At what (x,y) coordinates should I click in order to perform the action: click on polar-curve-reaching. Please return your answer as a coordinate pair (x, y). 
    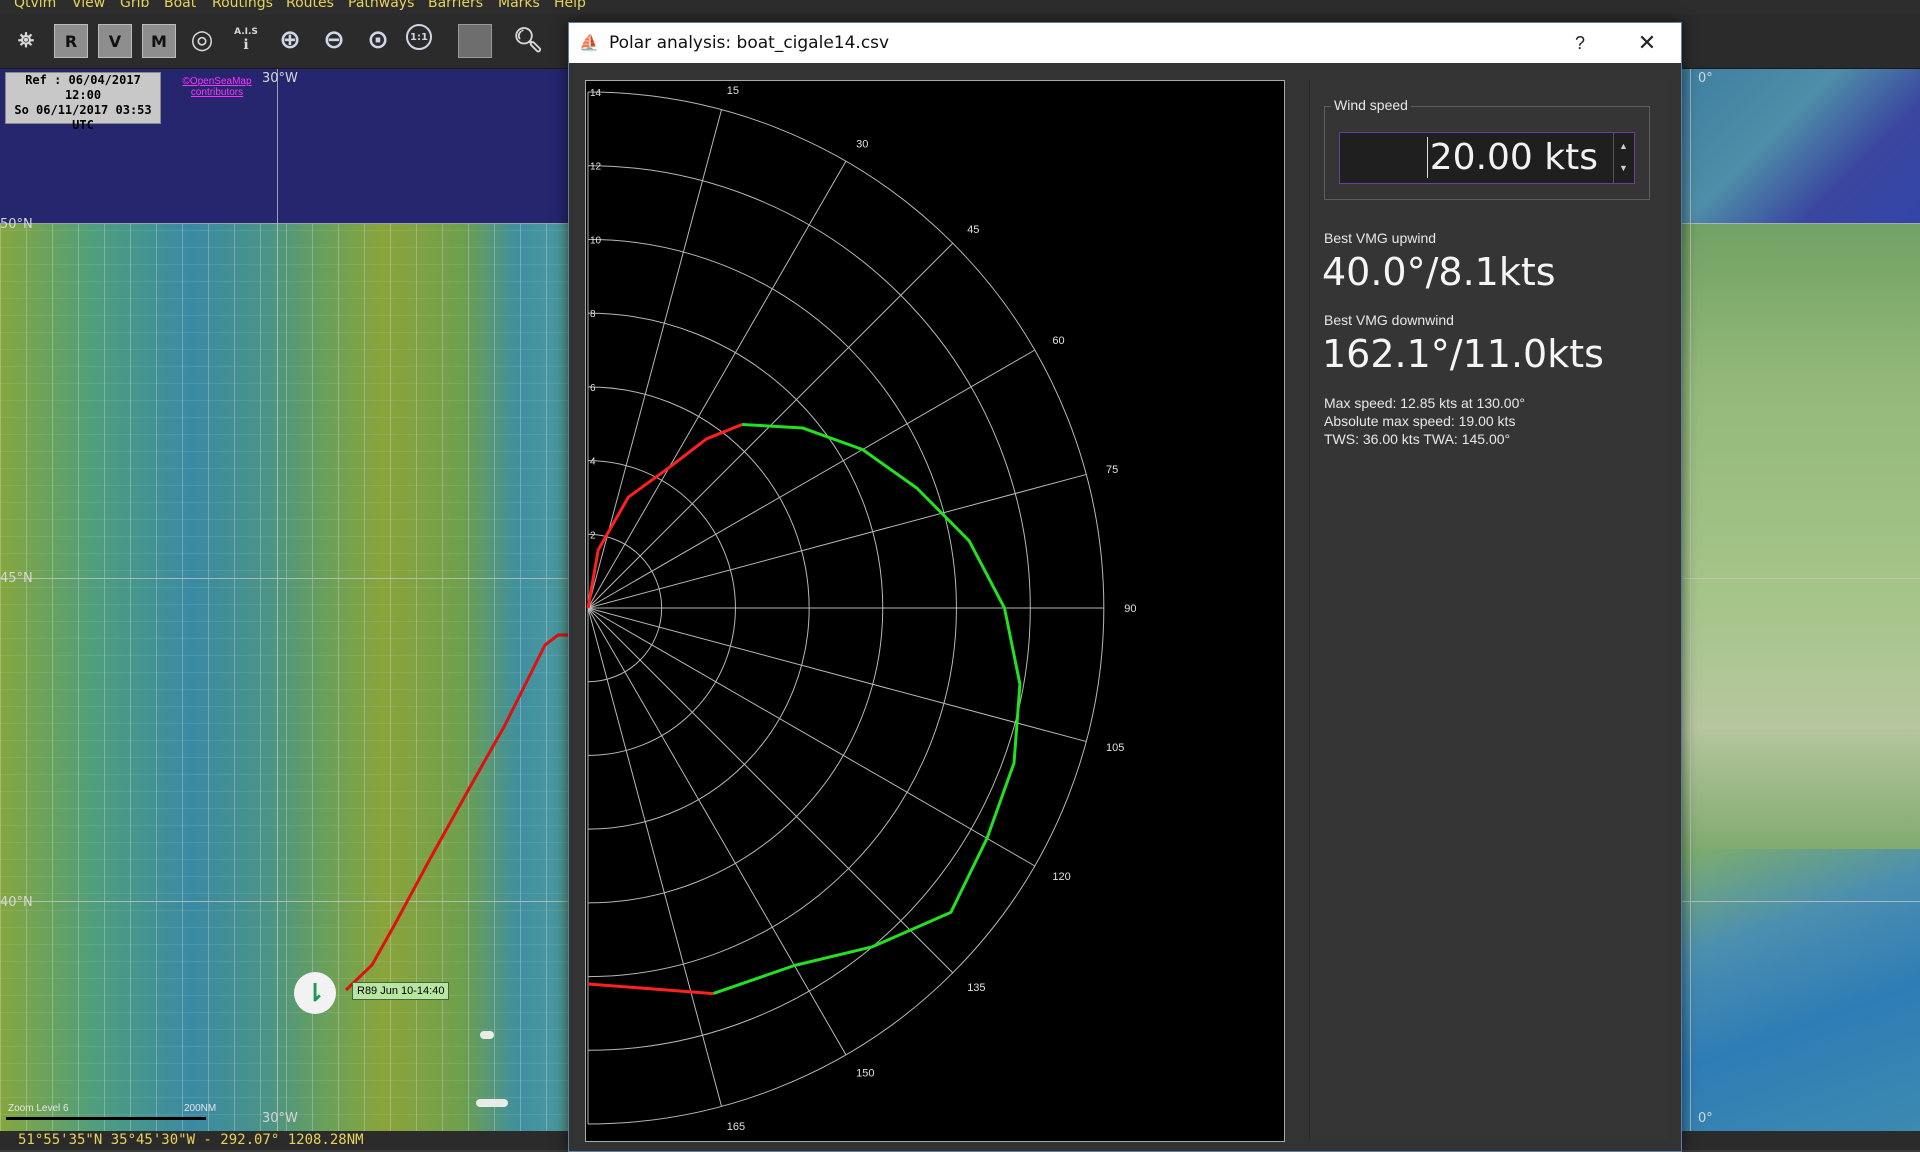
    Looking at the image, I should click on (867, 709).